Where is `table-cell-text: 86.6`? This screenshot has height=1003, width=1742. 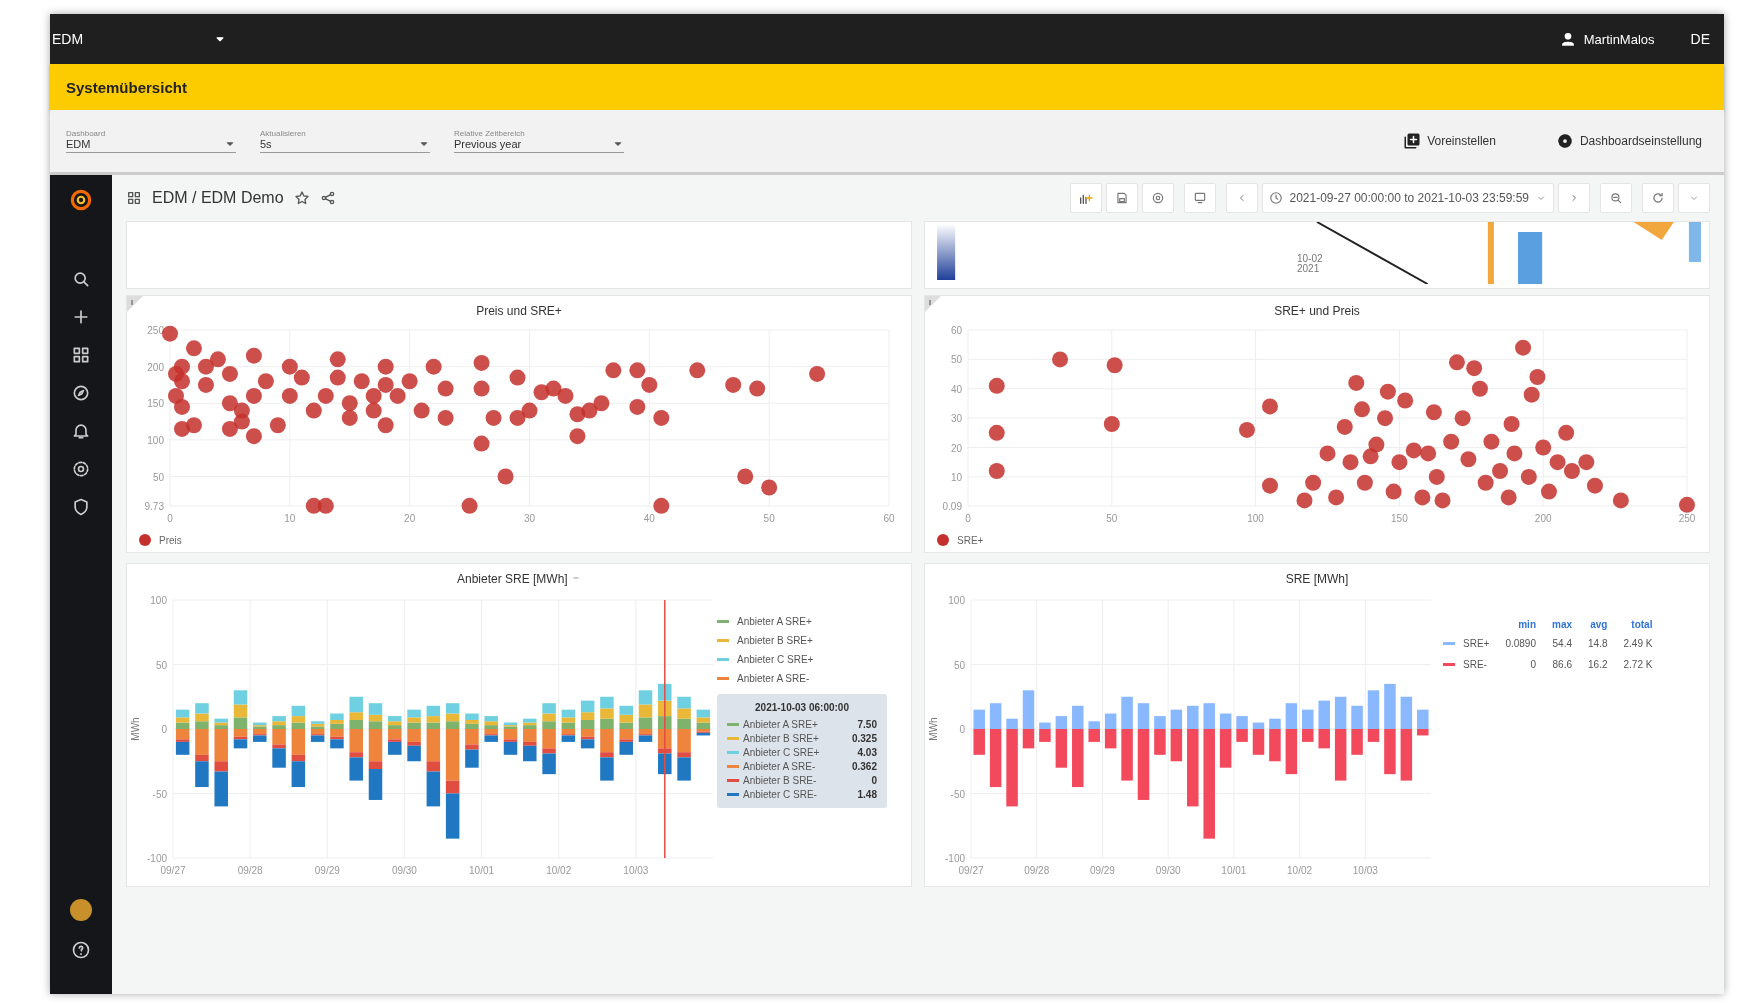 table-cell-text: 86.6 is located at coordinates (1562, 665).